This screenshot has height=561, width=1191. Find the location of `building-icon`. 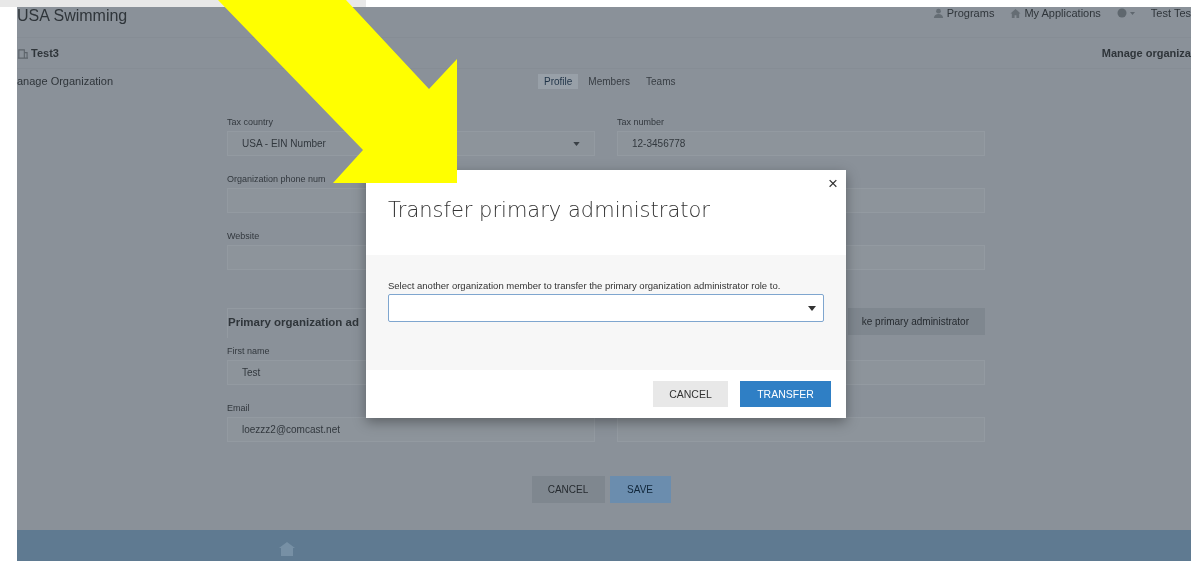

building-icon is located at coordinates (22, 53).